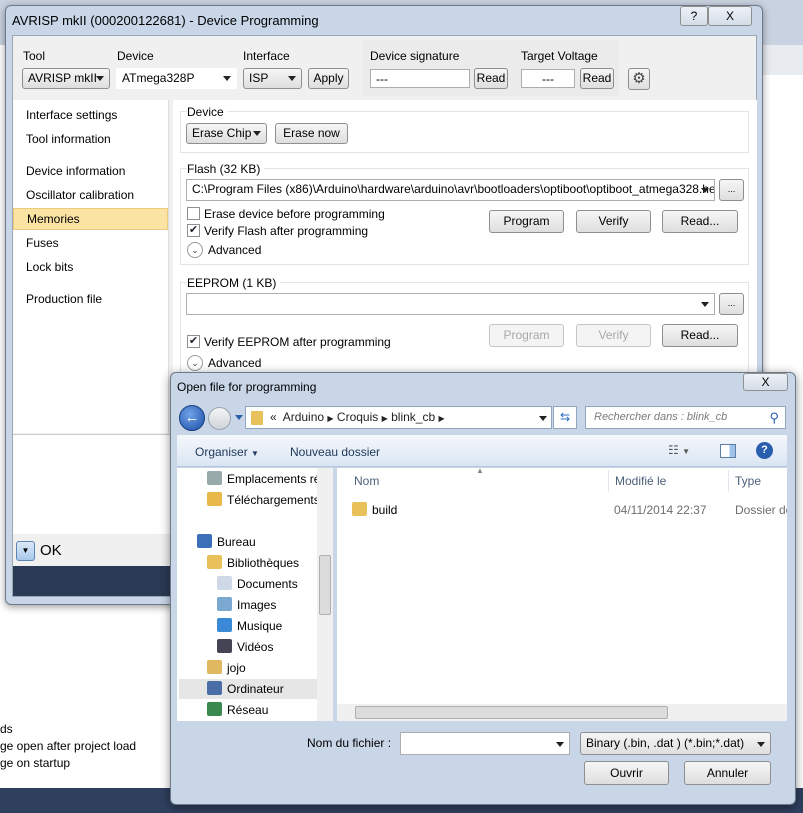 The height and width of the screenshot is (813, 803). What do you see at coordinates (748, 481) in the screenshot?
I see `column-header-type: Type` at bounding box center [748, 481].